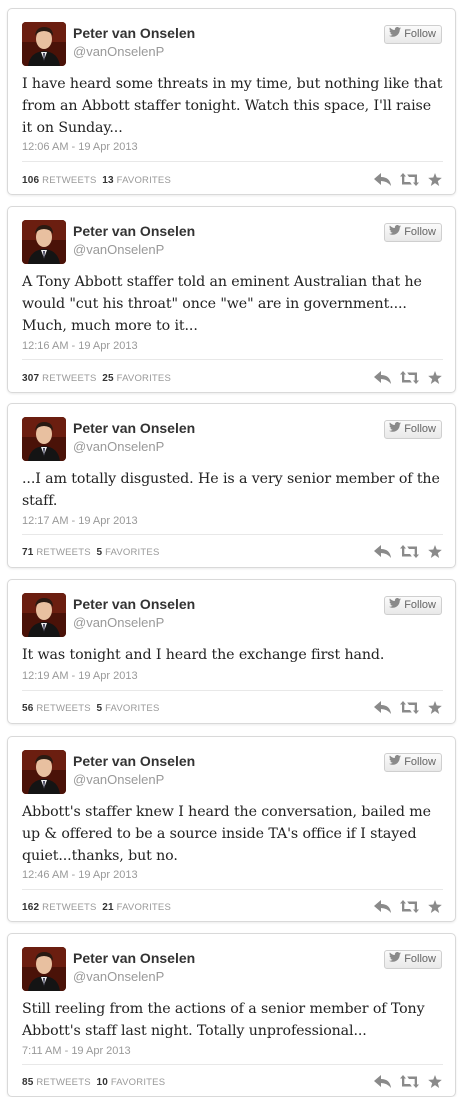  I want to click on favorite-count: 10, so click(102, 1082).